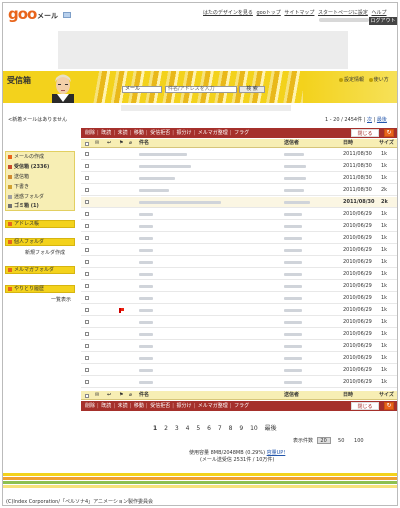  Describe the element at coordinates (343, 13) in the screenshot. I see `top-link-startpage: スタートページに設定` at that location.